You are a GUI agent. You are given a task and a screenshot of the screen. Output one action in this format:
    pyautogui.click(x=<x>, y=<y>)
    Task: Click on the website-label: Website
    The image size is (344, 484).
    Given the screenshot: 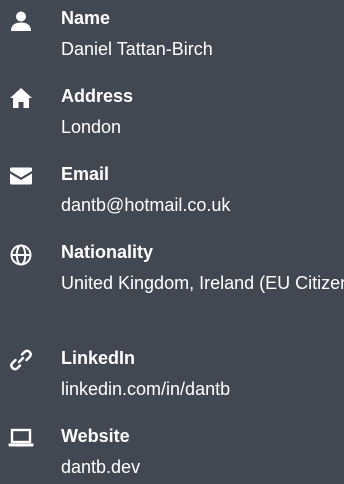 What is the action you would take?
    pyautogui.click(x=95, y=436)
    